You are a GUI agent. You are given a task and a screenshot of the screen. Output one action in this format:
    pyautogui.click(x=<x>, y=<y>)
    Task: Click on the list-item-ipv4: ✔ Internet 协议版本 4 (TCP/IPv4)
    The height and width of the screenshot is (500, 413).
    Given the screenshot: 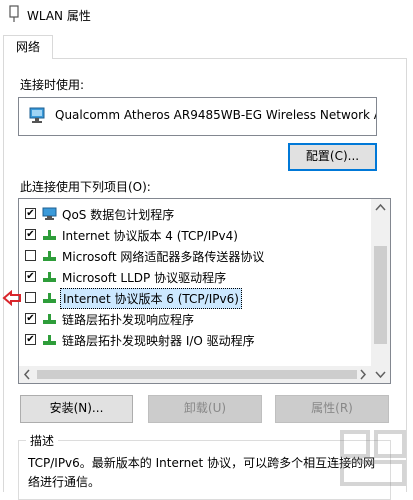 What is the action you would take?
    pyautogui.click(x=197, y=234)
    